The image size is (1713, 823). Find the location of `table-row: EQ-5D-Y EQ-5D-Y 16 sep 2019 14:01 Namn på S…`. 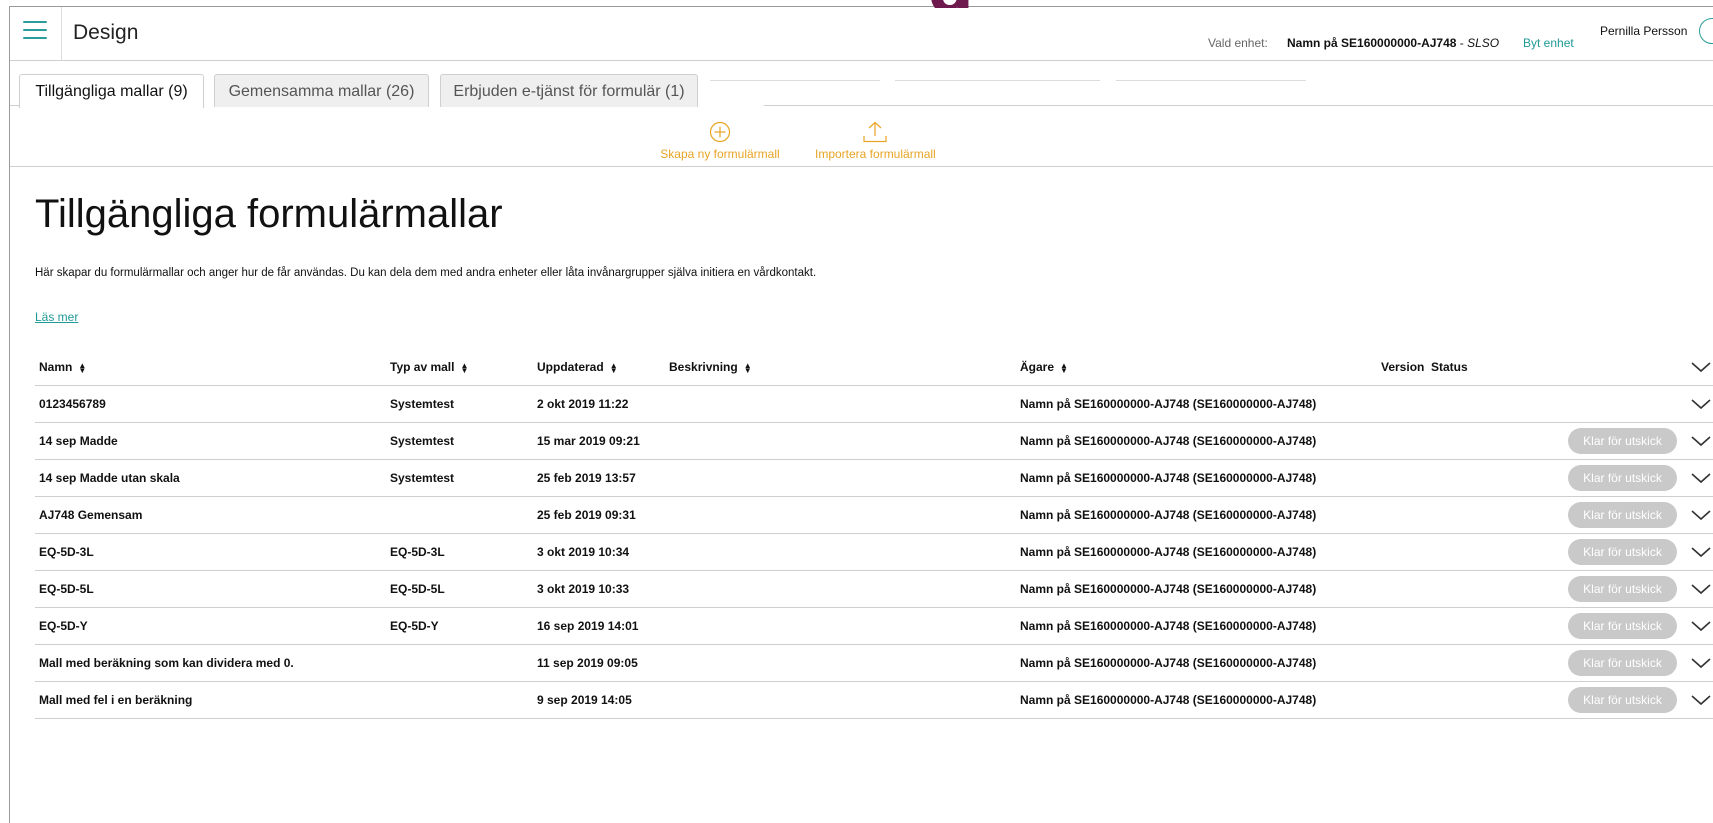

table-row: EQ-5D-Y EQ-5D-Y 16 sep 2019 14:01 Namn på S… is located at coordinates (874, 626).